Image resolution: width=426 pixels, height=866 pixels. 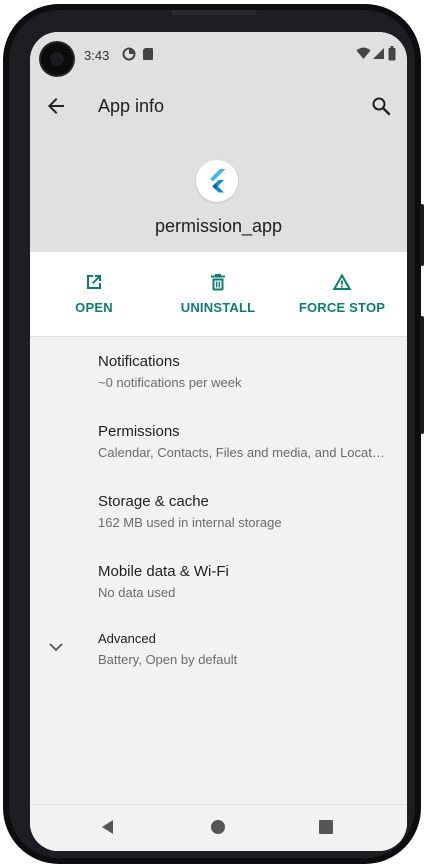 I want to click on open-label: OPEN, so click(x=94, y=307).